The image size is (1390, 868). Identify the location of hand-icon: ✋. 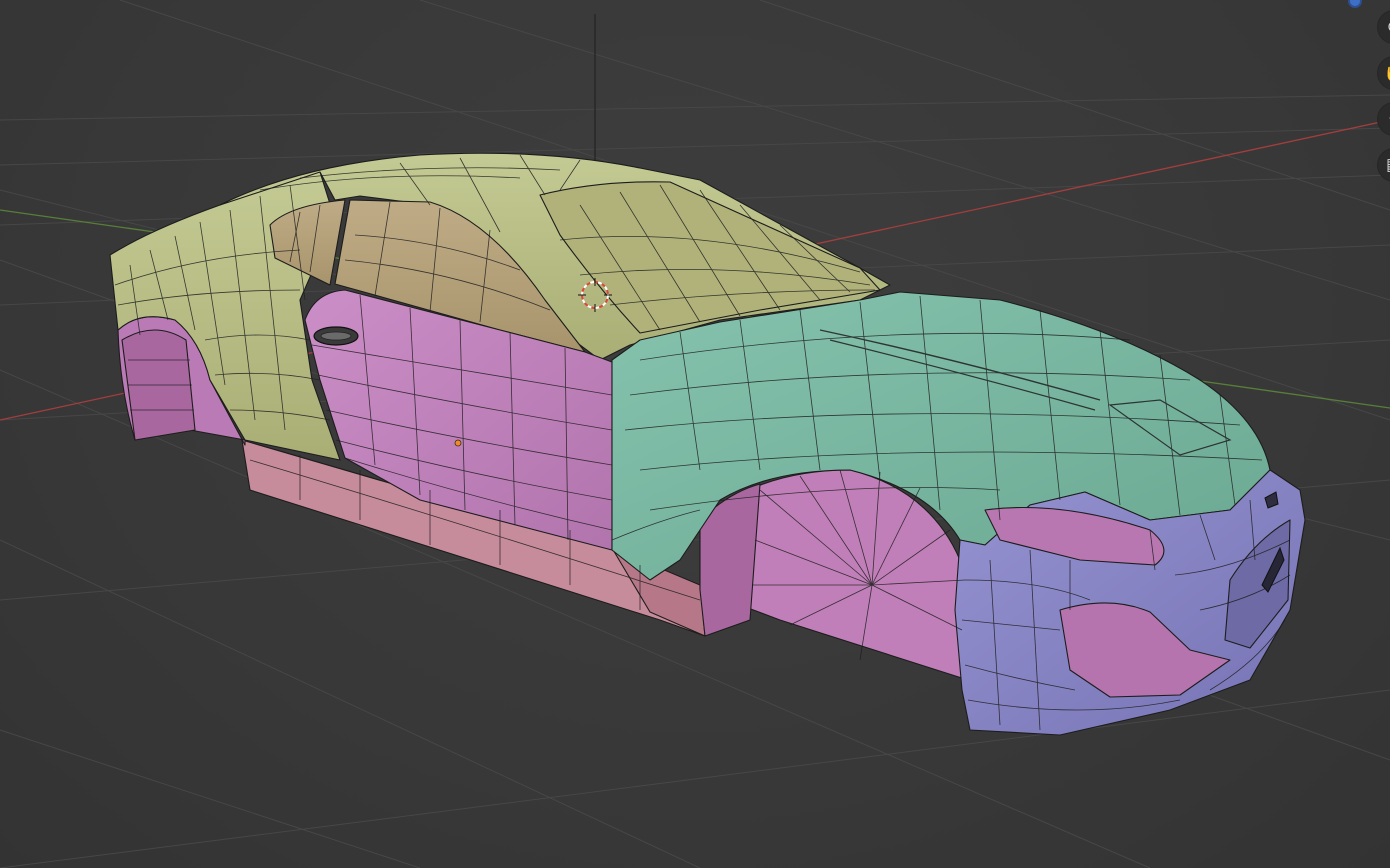
(1386, 73).